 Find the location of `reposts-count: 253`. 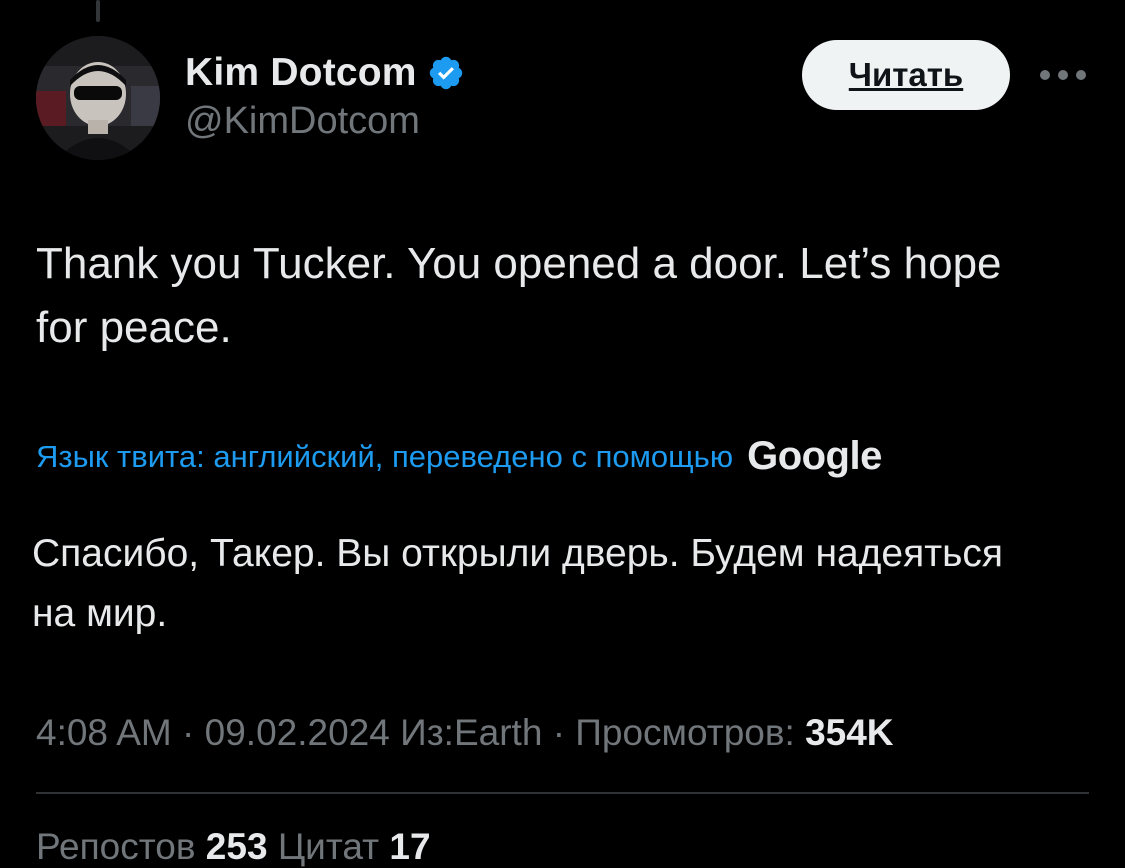

reposts-count: 253 is located at coordinates (237, 846).